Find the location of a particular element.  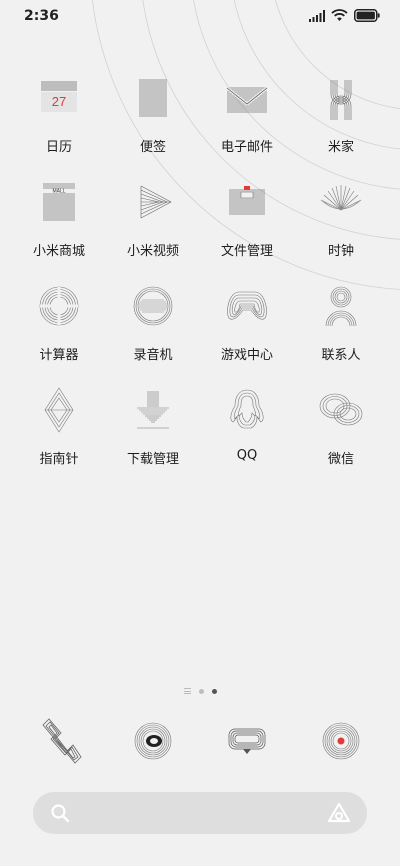

app-label: 指南针 is located at coordinates (59, 459).